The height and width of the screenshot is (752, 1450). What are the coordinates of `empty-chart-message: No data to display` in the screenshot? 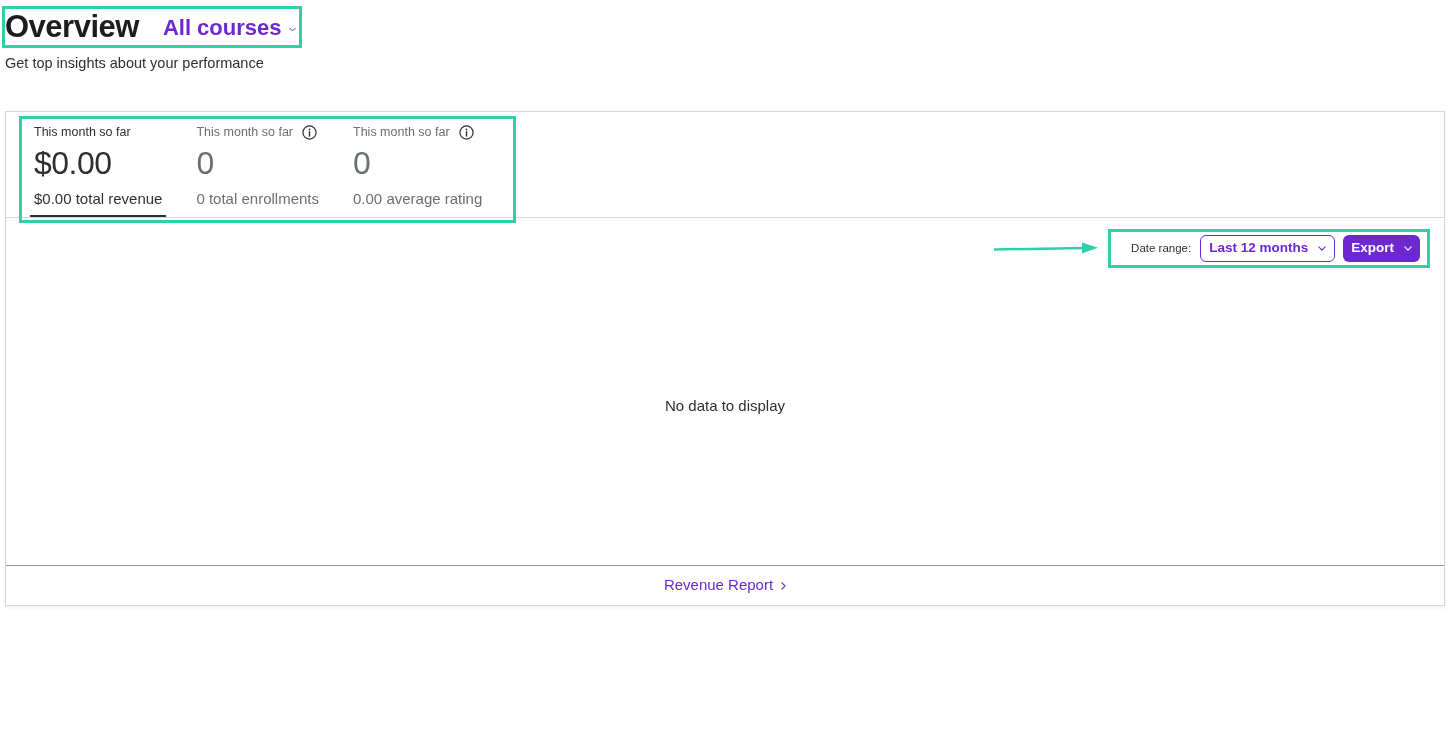 It's located at (725, 406).